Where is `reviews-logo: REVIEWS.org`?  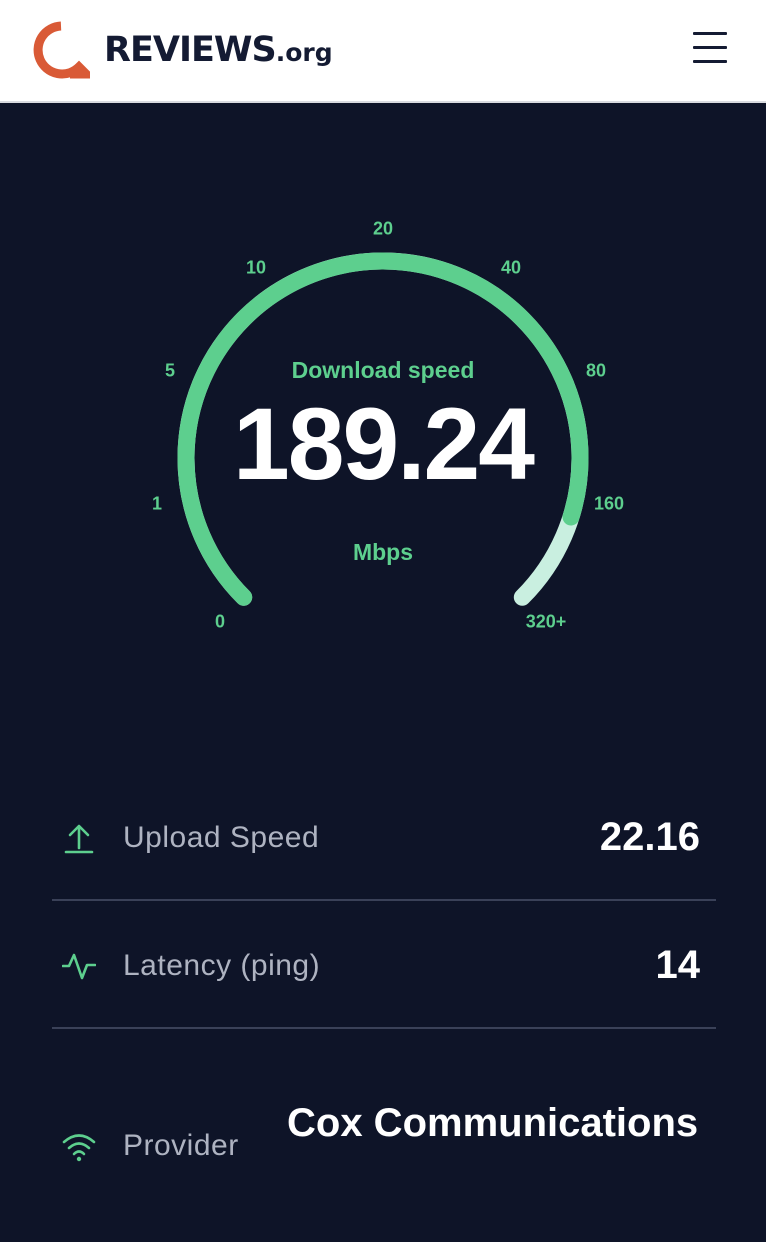
reviews-logo: REVIEWS.org is located at coordinates (182, 50).